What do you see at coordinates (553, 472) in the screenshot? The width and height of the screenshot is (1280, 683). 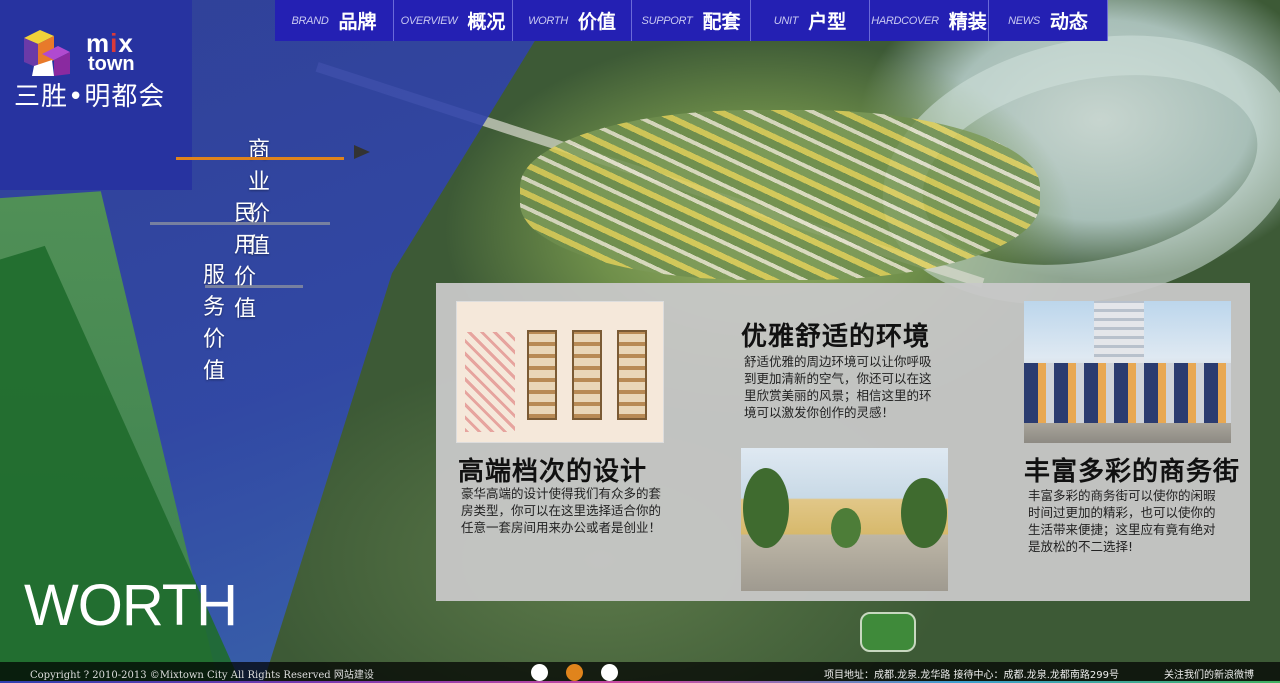 I see `design-title: 高端档次的设计` at bounding box center [553, 472].